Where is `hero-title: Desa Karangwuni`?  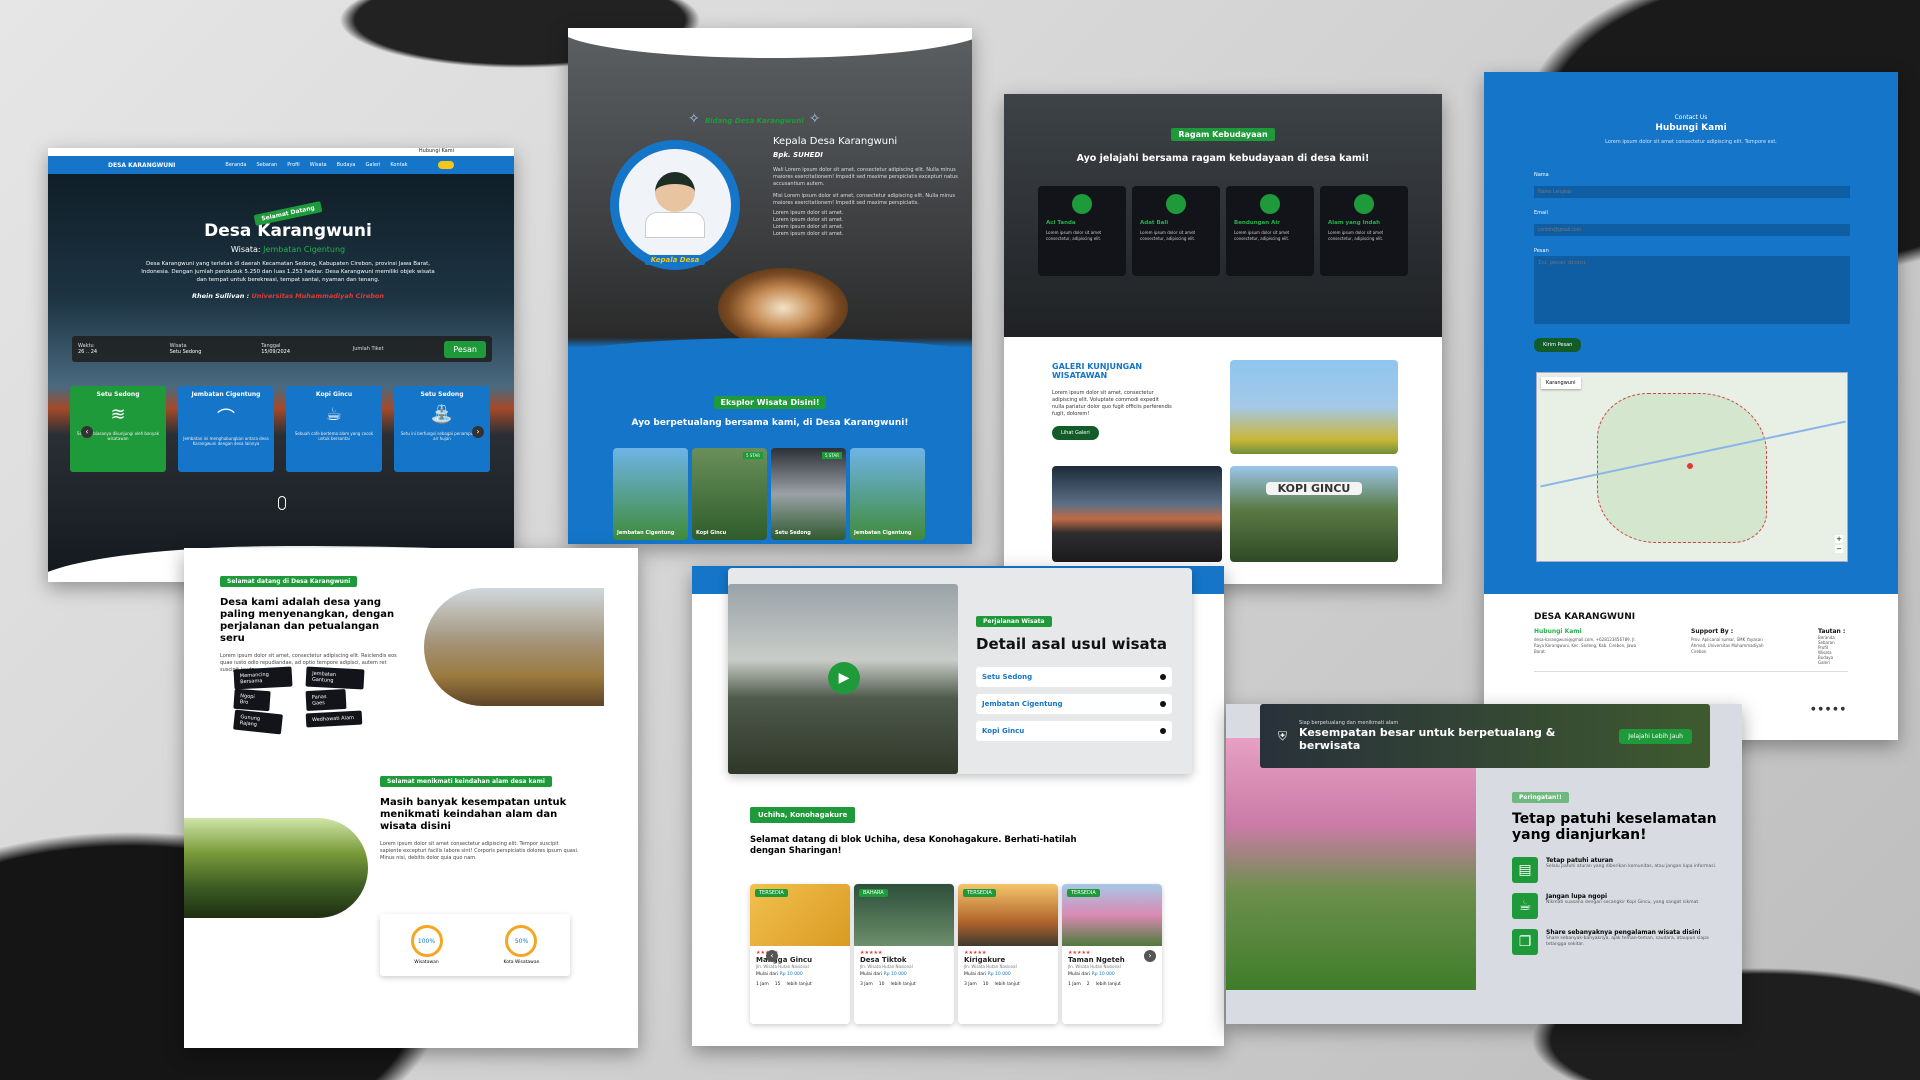
hero-title: Desa Karangwuni is located at coordinates (288, 231).